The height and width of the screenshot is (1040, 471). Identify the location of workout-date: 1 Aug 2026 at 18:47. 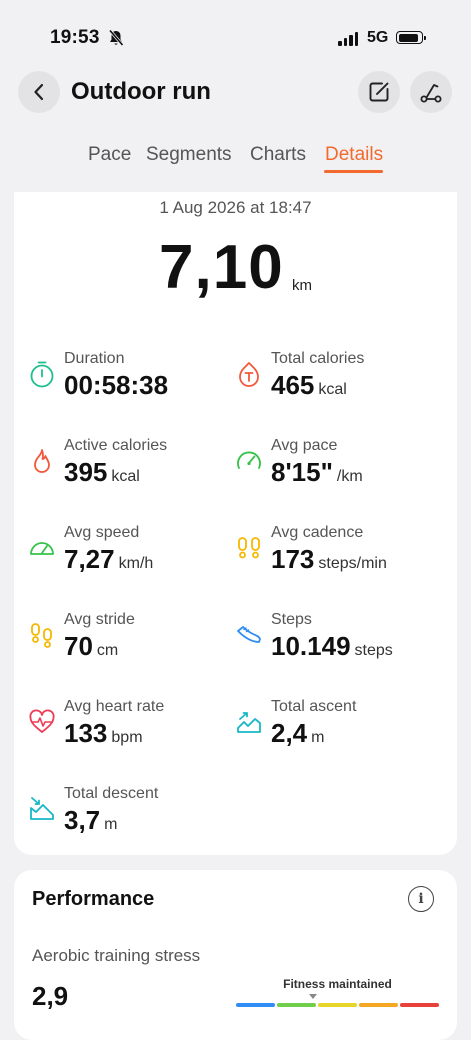
(235, 207).